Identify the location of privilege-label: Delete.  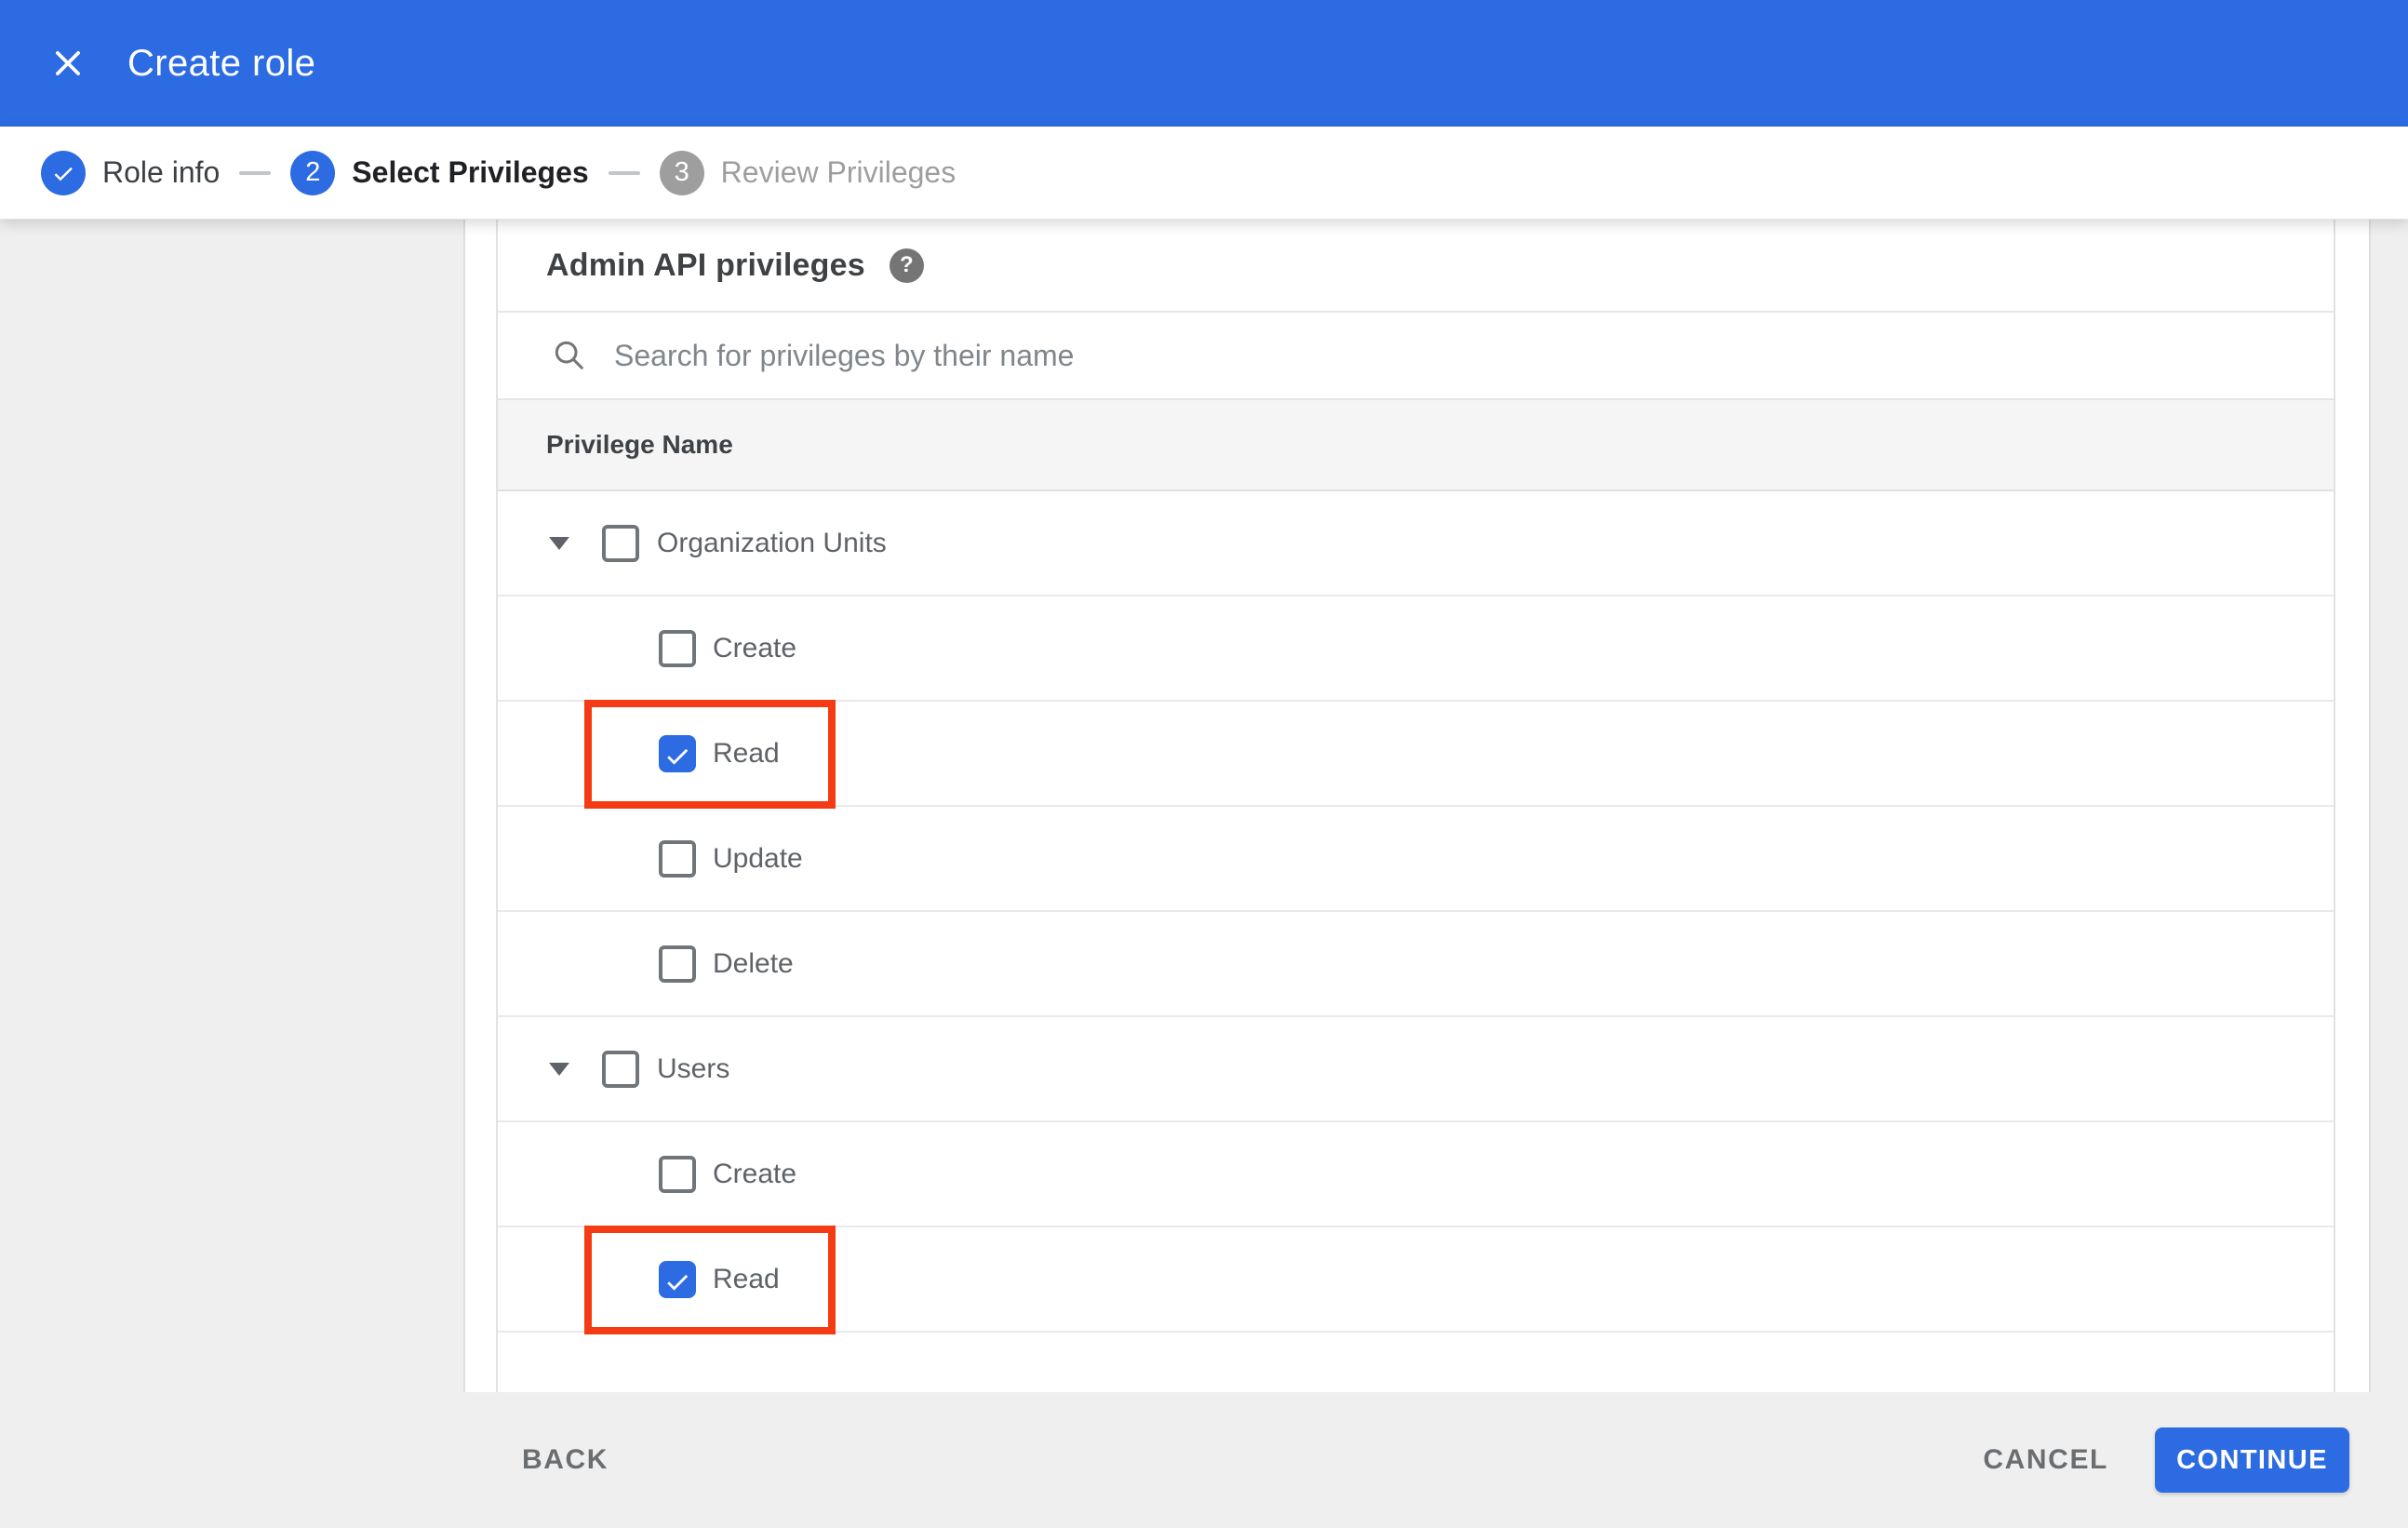
(754, 963).